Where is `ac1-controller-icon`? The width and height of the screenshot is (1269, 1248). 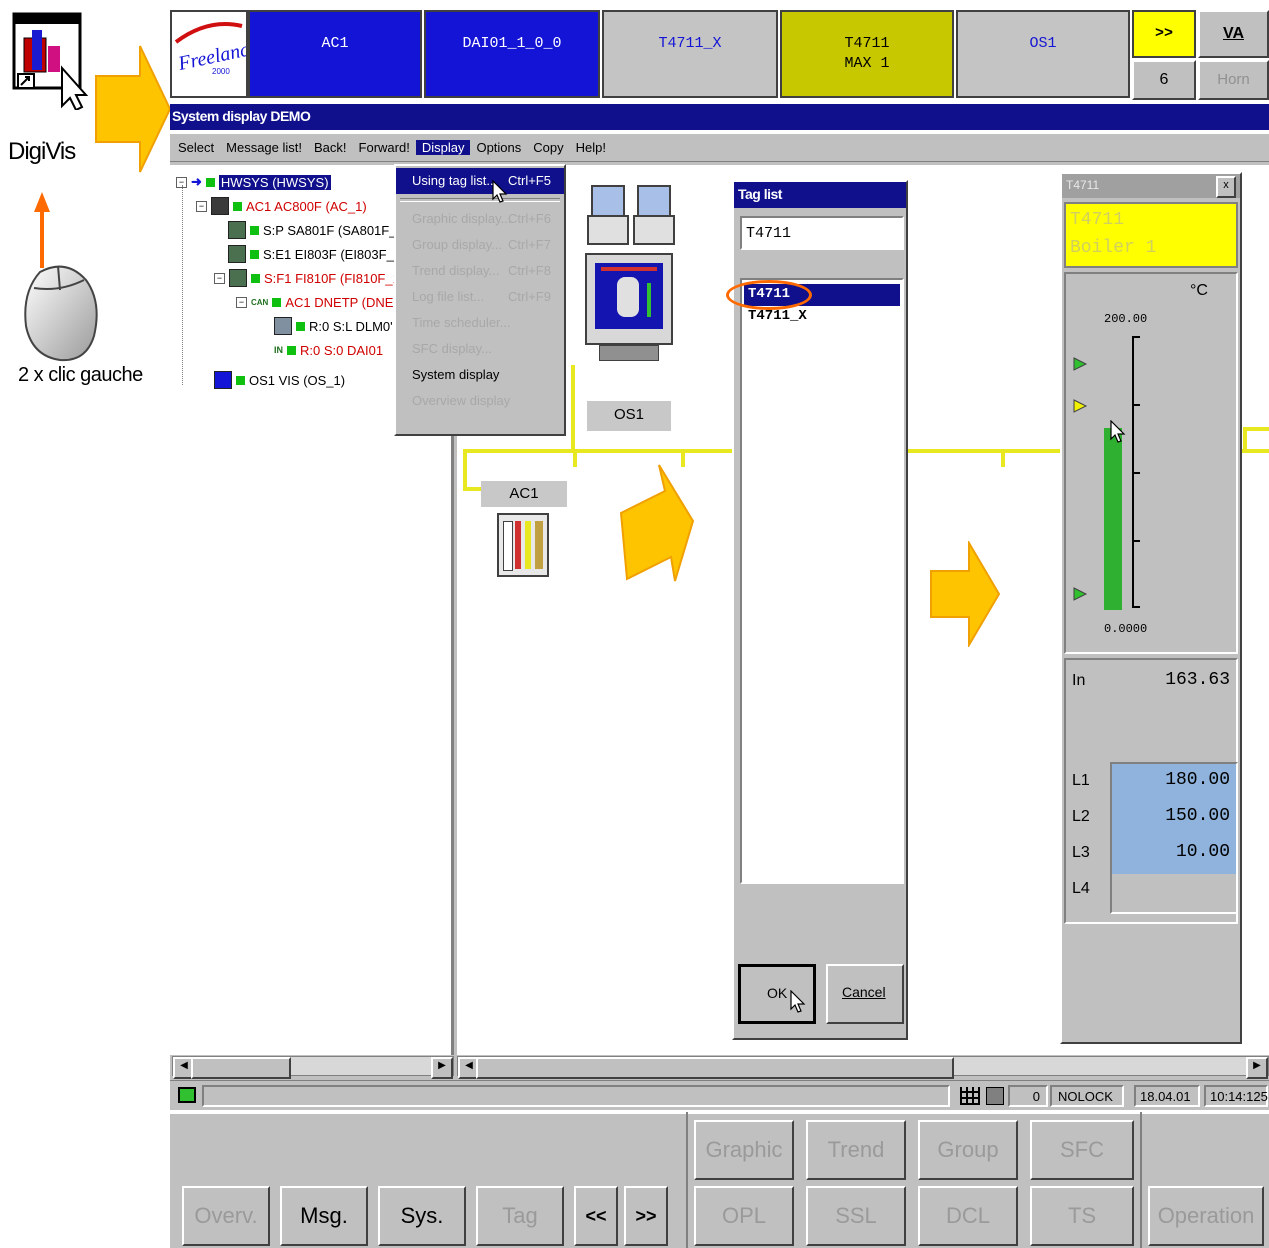
ac1-controller-icon is located at coordinates (523, 545).